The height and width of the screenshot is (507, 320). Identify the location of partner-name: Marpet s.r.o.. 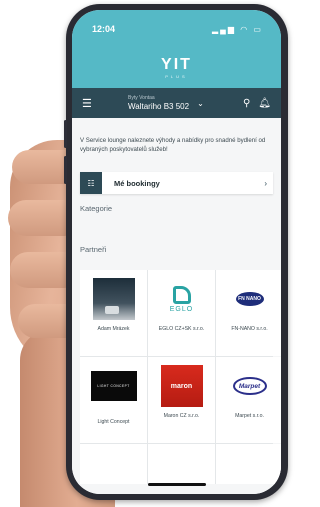
(249, 416).